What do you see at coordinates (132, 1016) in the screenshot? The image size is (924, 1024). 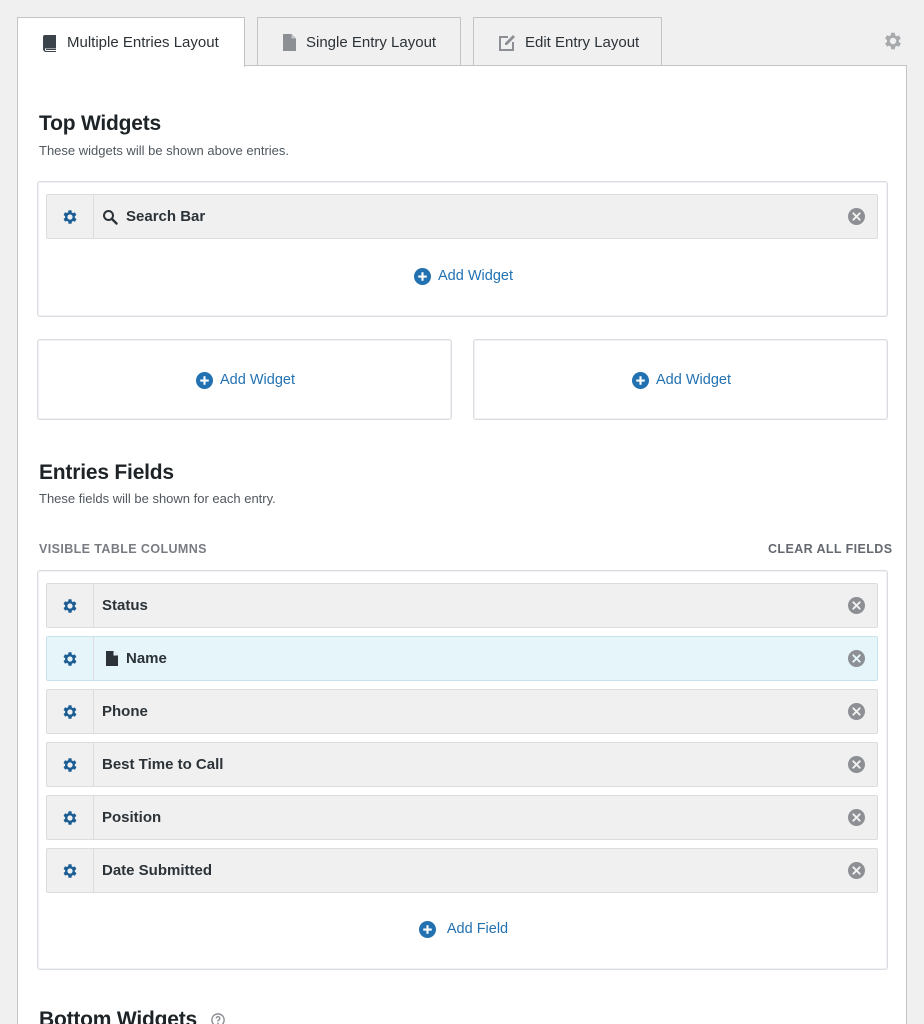 I see `bottom-widgets-title: Bottom Widgets` at bounding box center [132, 1016].